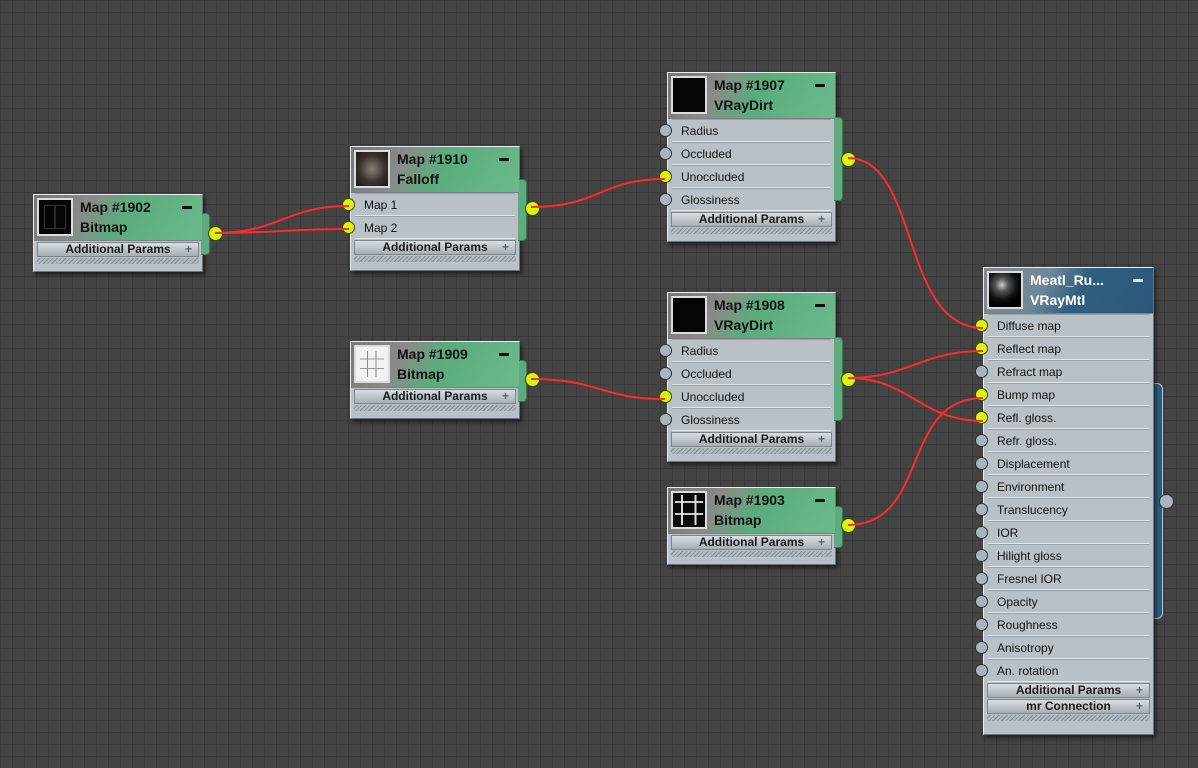 This screenshot has width=1198, height=768. I want to click on wire-1909-to-1908-unoccluded, so click(598, 389).